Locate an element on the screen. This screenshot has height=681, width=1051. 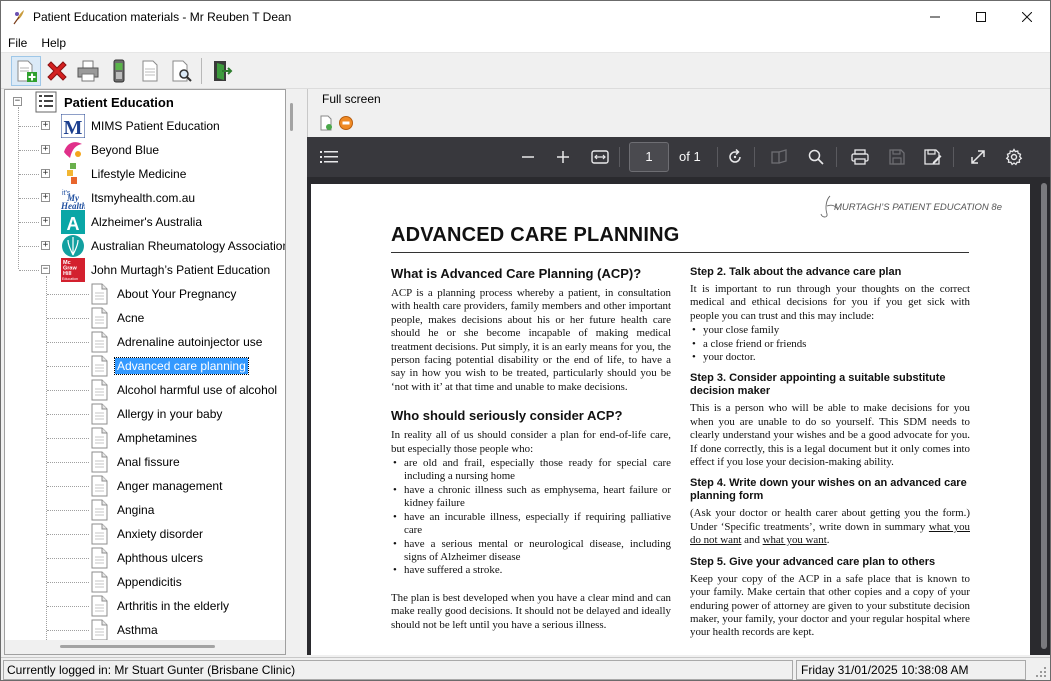
tree-document-item: Arthritis in the elderly is located at coordinates (161, 606).